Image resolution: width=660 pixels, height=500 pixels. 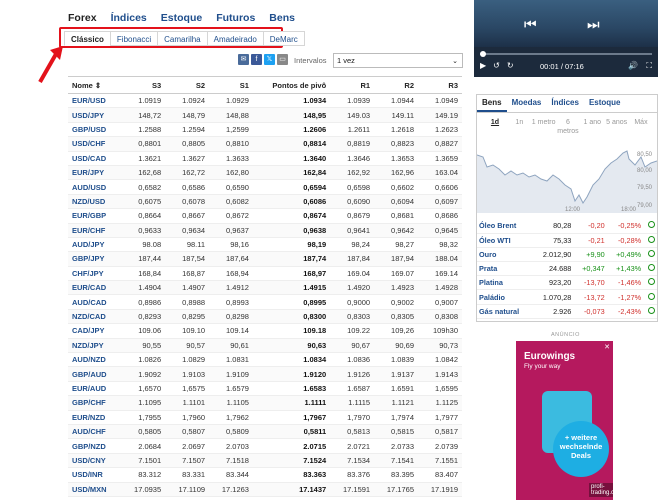 What do you see at coordinates (492, 103) in the screenshot?
I see `widget-tab-bens: Bens` at bounding box center [492, 103].